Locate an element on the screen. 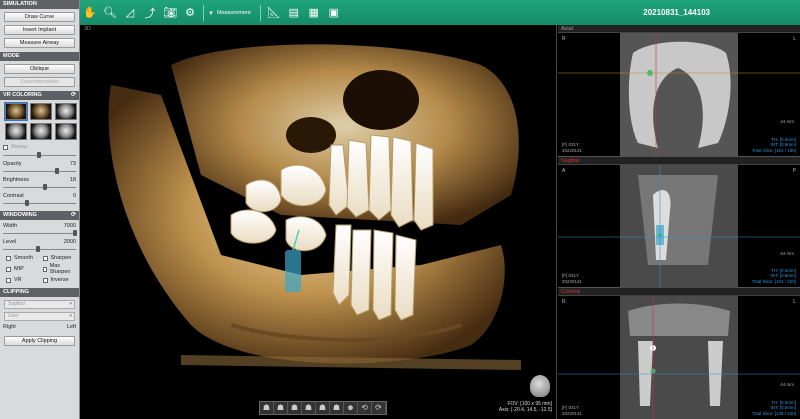  coronal-scale: 44 mm is located at coordinates (787, 384).